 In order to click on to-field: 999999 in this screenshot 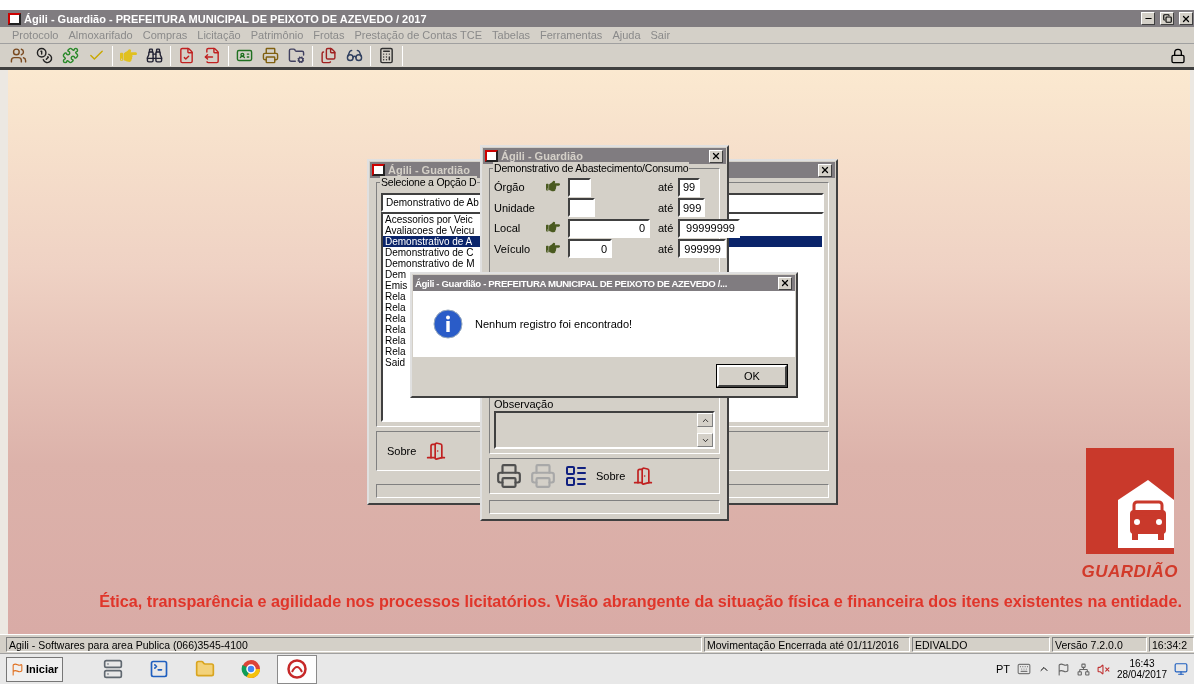, I will do `click(702, 249)`.